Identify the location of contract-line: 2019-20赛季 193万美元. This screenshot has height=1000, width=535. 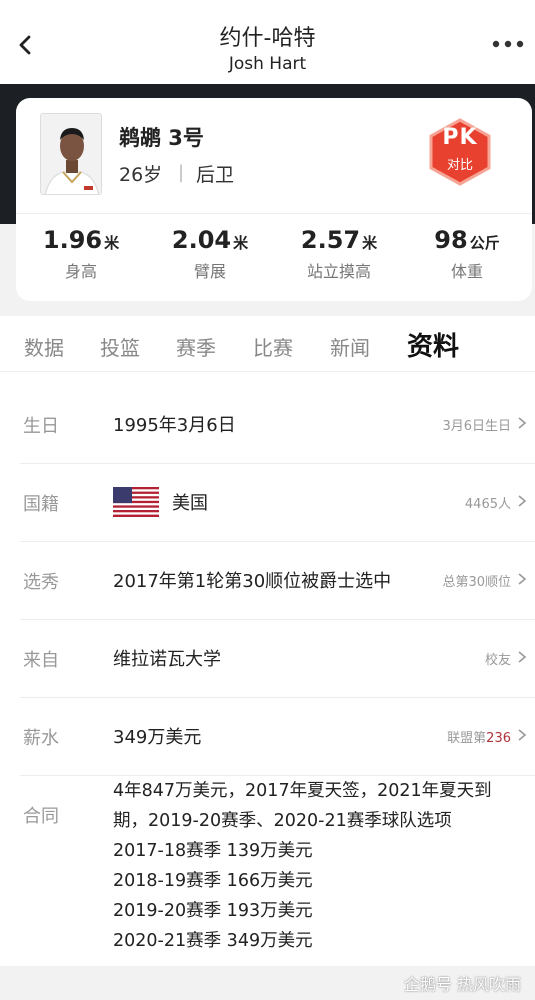
(213, 911).